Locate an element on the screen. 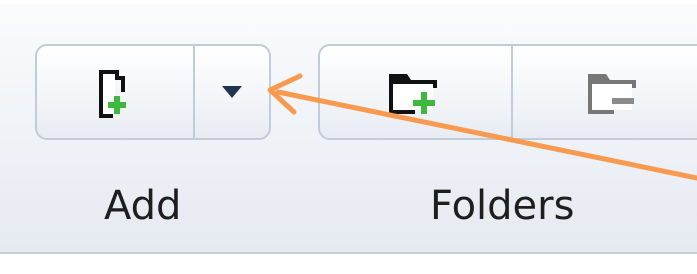 Image resolution: width=697 pixels, height=274 pixels. add-dropdown-button is located at coordinates (231, 92).